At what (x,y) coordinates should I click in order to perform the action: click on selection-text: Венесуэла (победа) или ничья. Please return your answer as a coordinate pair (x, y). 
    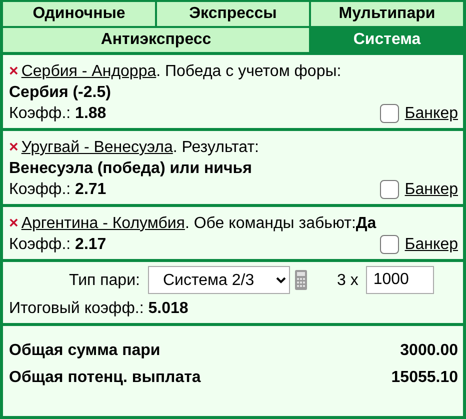
    Looking at the image, I should click on (131, 169).